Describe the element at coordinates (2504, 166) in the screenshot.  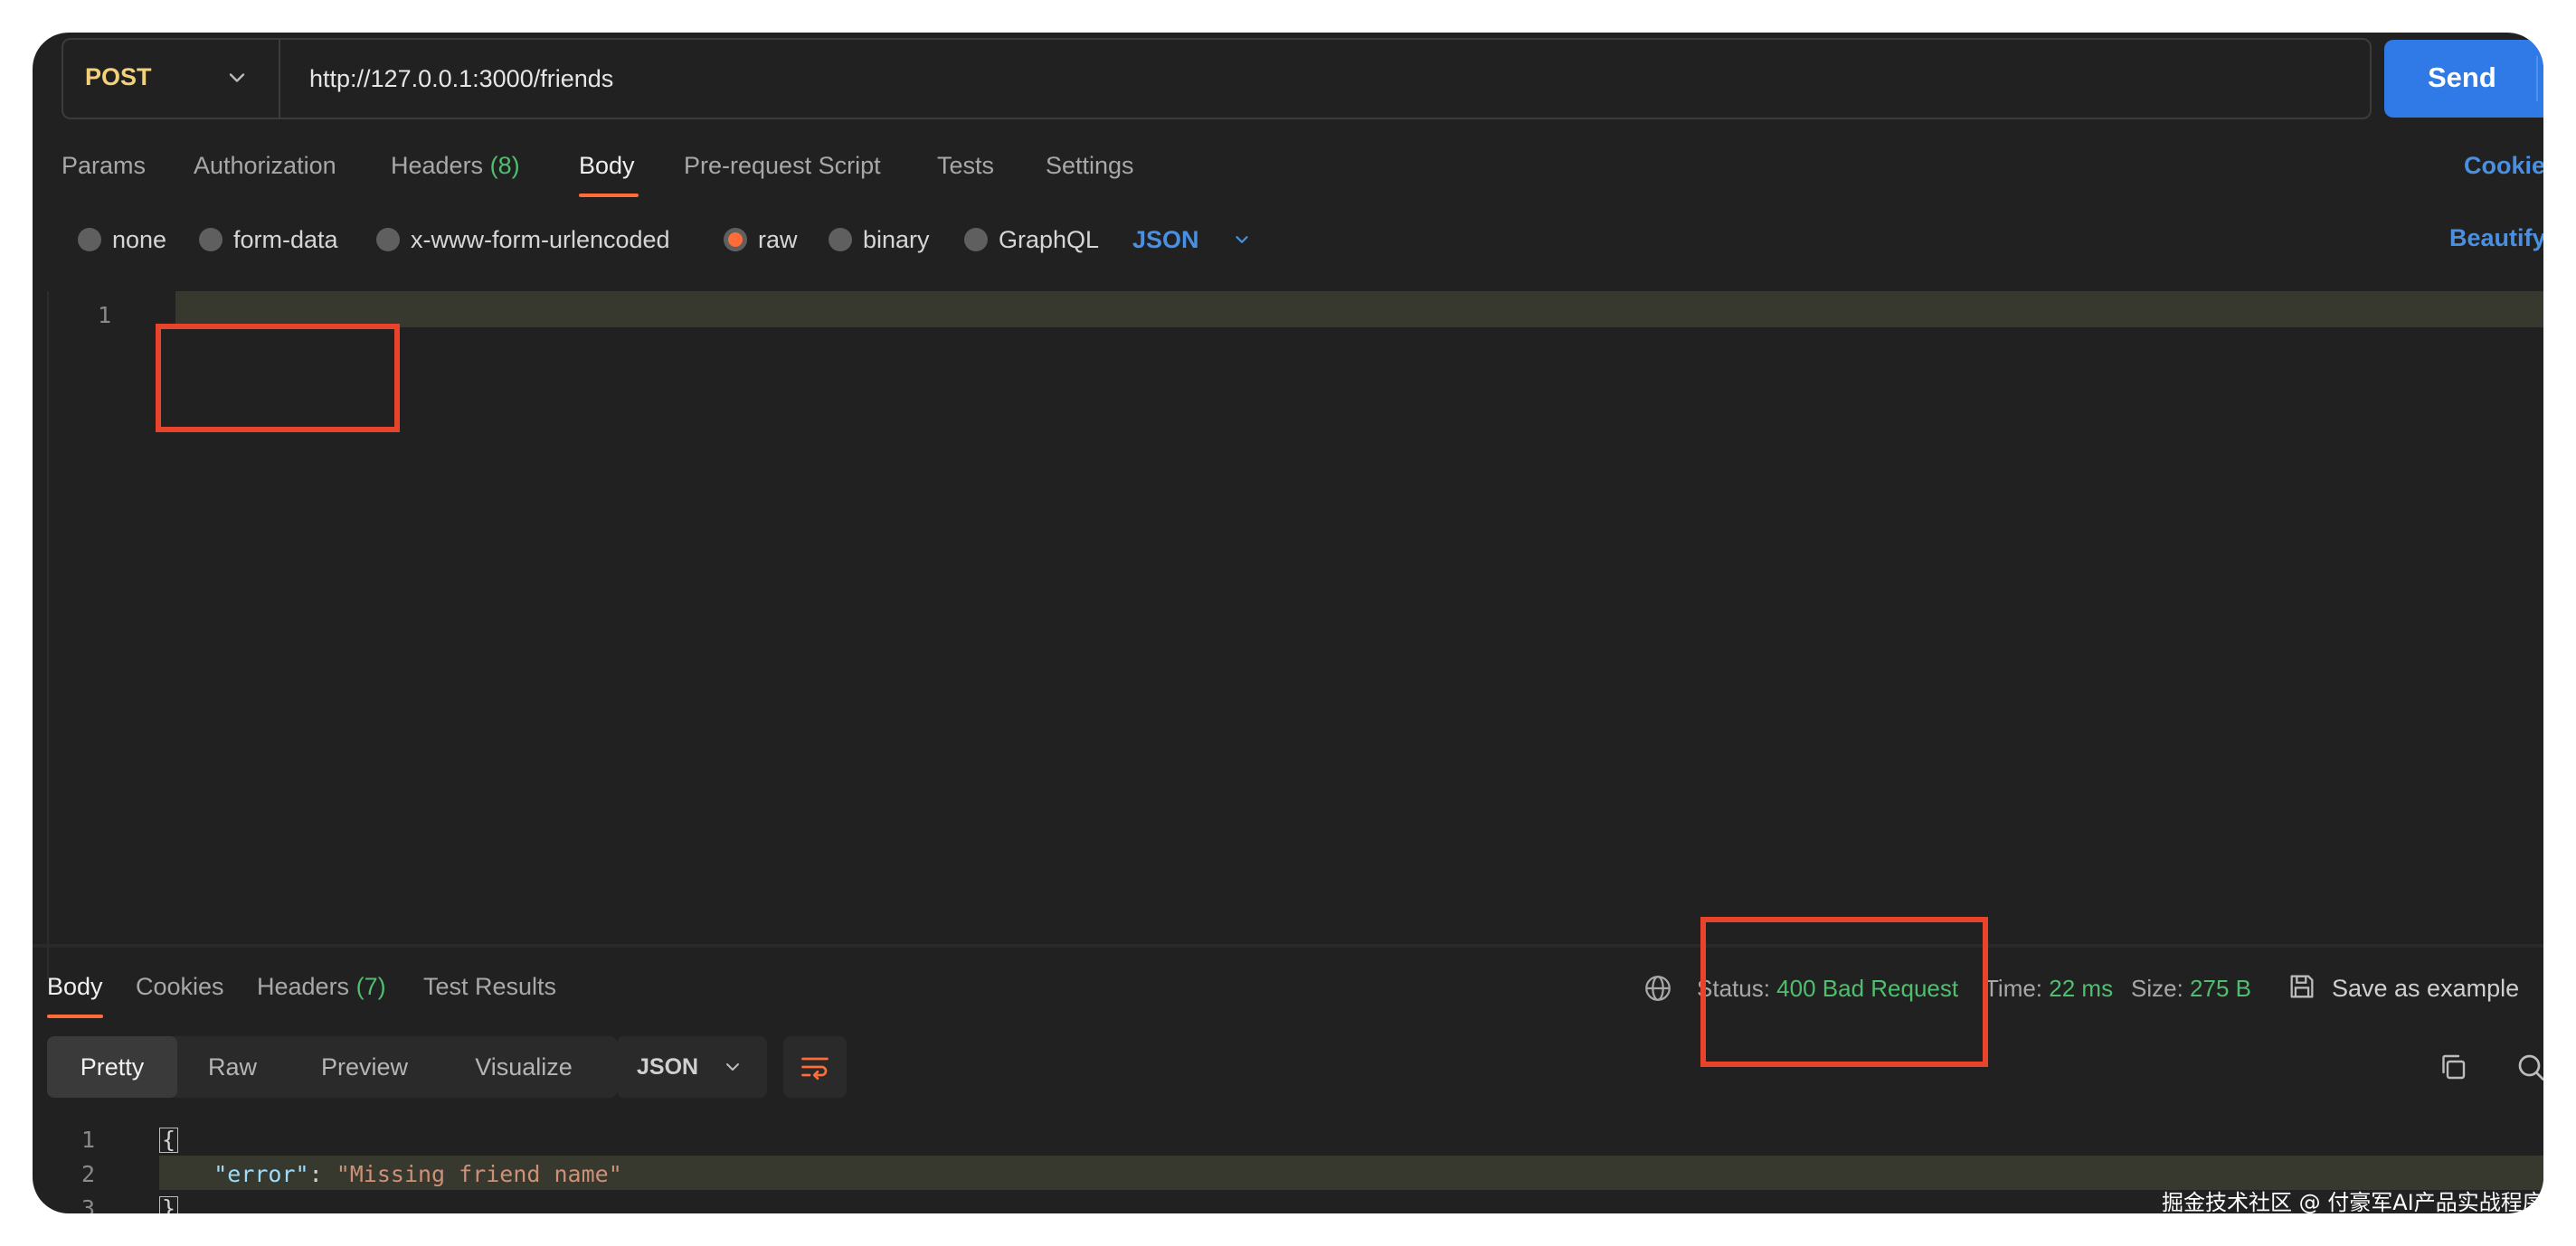
I see `cookies-link: Cookie` at that location.